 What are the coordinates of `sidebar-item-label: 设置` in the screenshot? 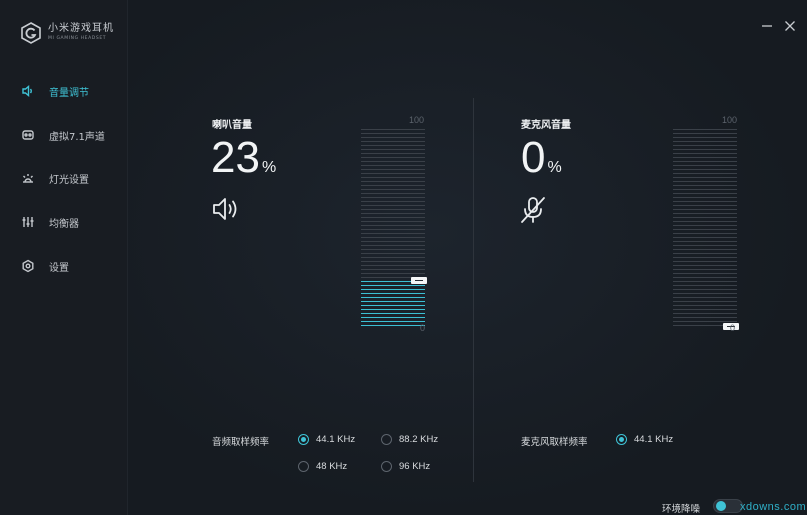 It's located at (59, 268).